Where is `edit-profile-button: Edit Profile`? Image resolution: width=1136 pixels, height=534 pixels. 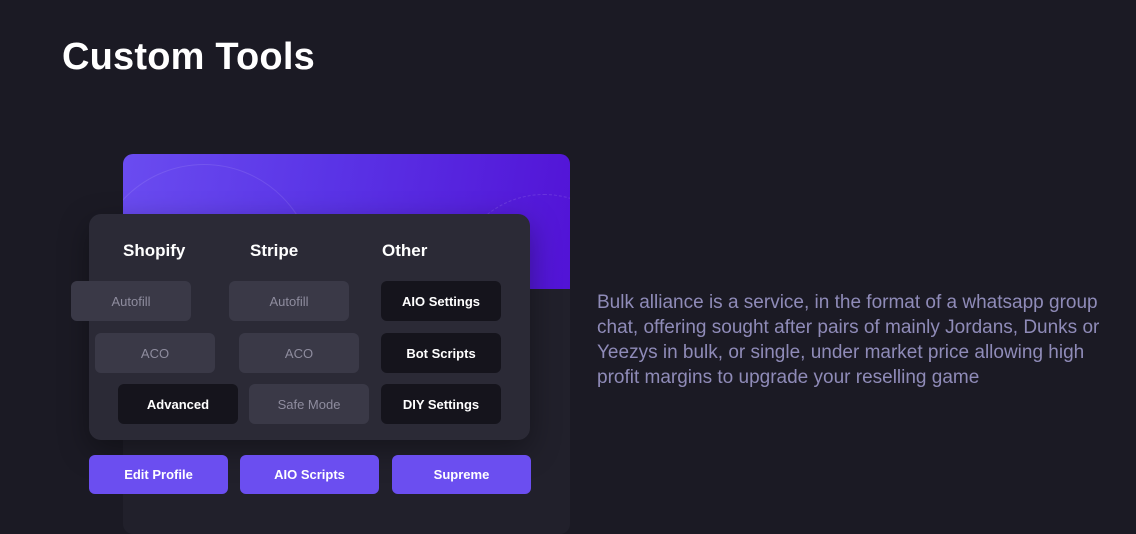 edit-profile-button: Edit Profile is located at coordinates (158, 474).